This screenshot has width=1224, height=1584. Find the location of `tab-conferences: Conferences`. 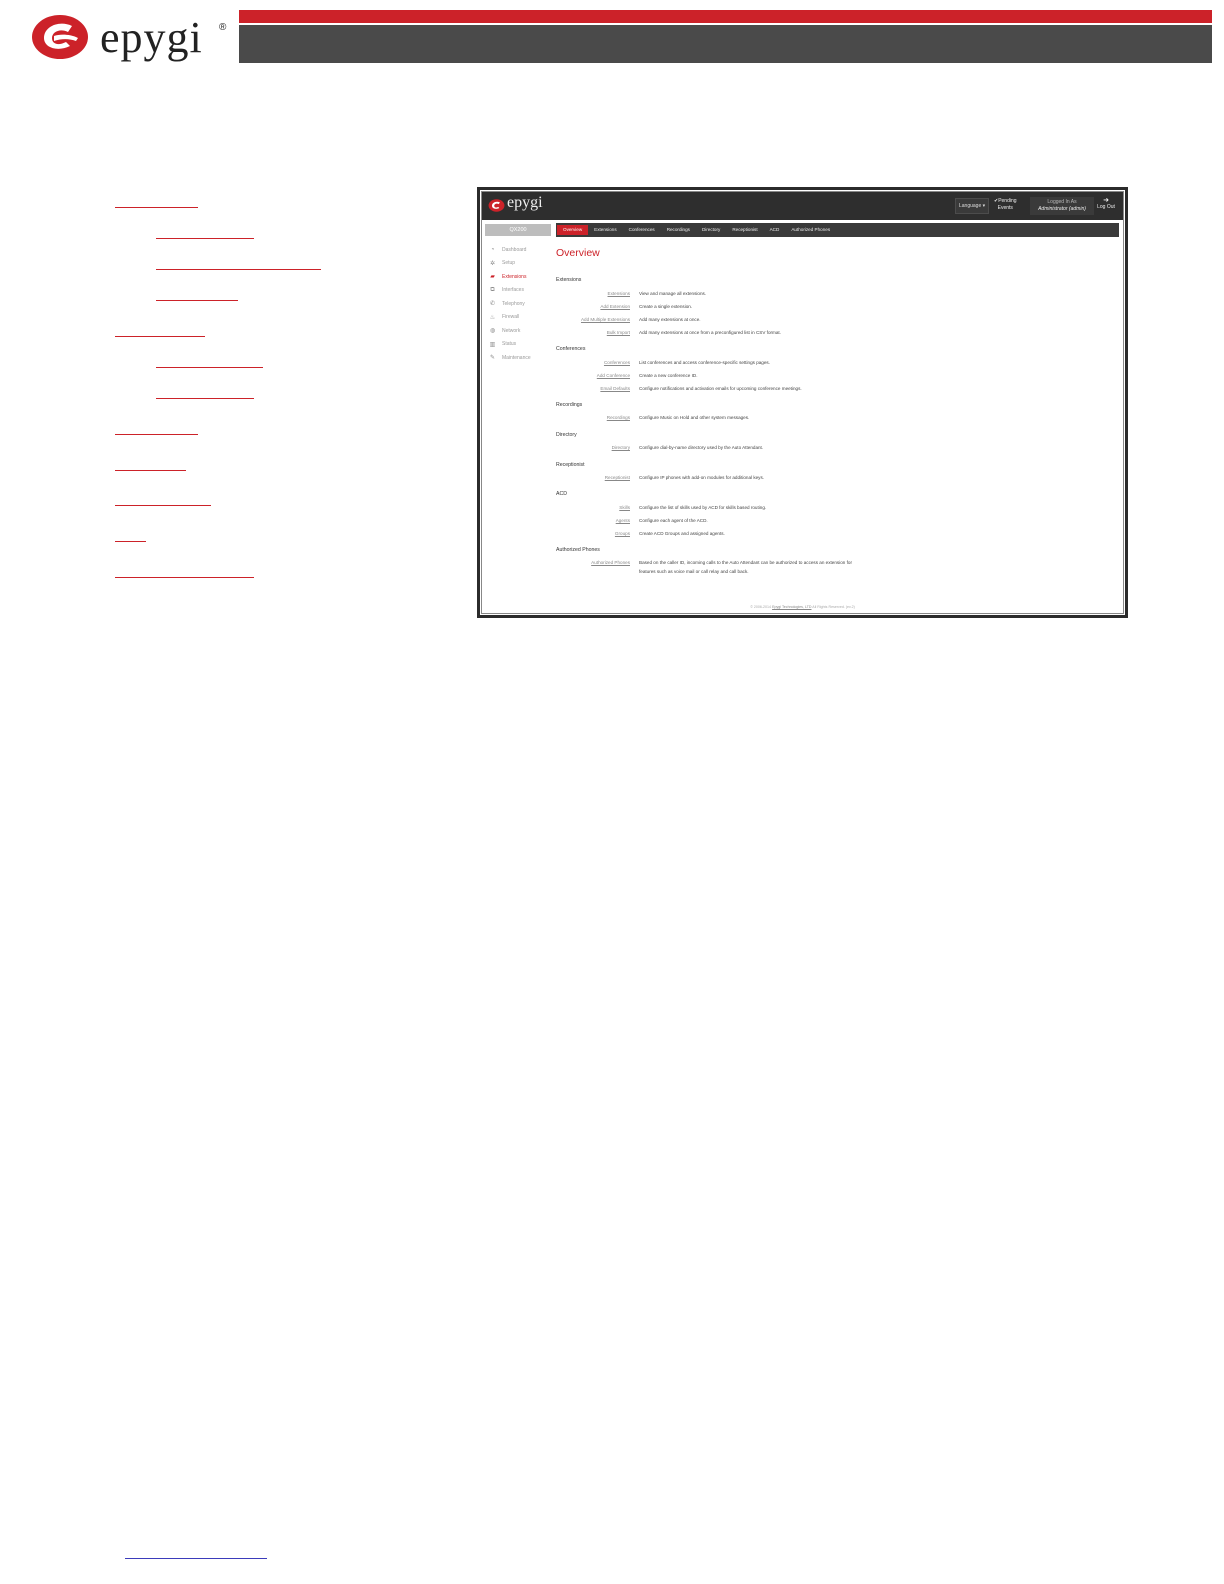

tab-conferences: Conferences is located at coordinates (642, 230).